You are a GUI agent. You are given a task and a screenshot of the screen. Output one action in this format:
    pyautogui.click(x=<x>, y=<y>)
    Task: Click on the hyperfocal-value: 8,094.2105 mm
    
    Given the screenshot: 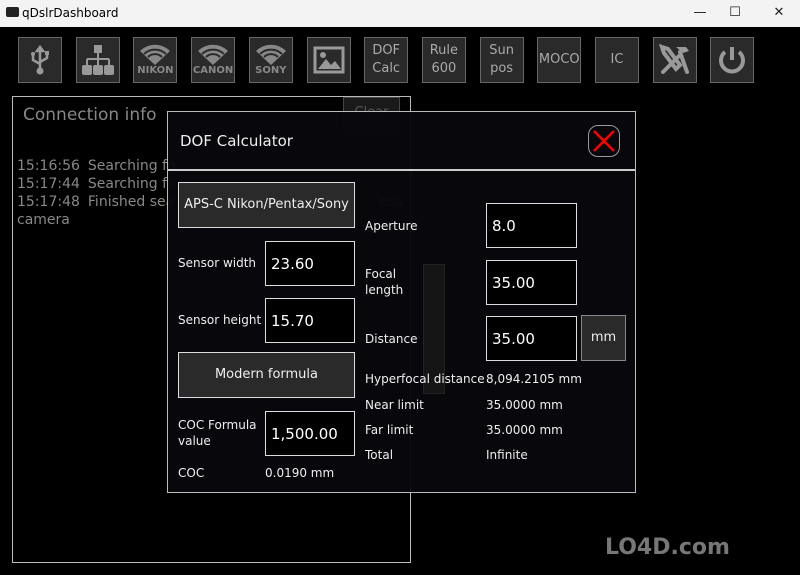 What is the action you would take?
    pyautogui.click(x=534, y=379)
    